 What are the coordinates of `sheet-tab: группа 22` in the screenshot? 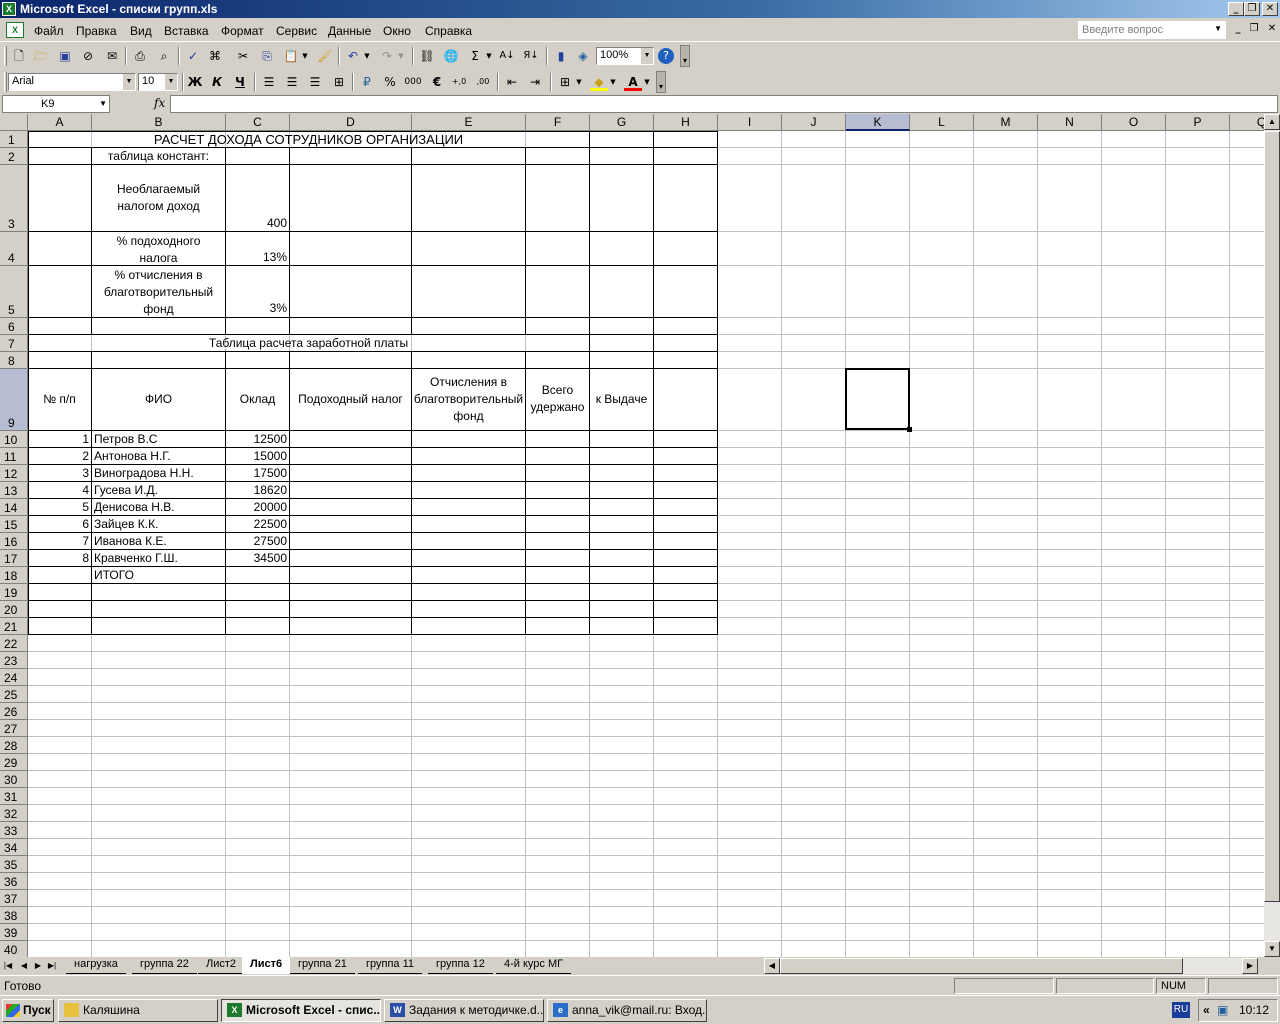 It's located at (164, 965).